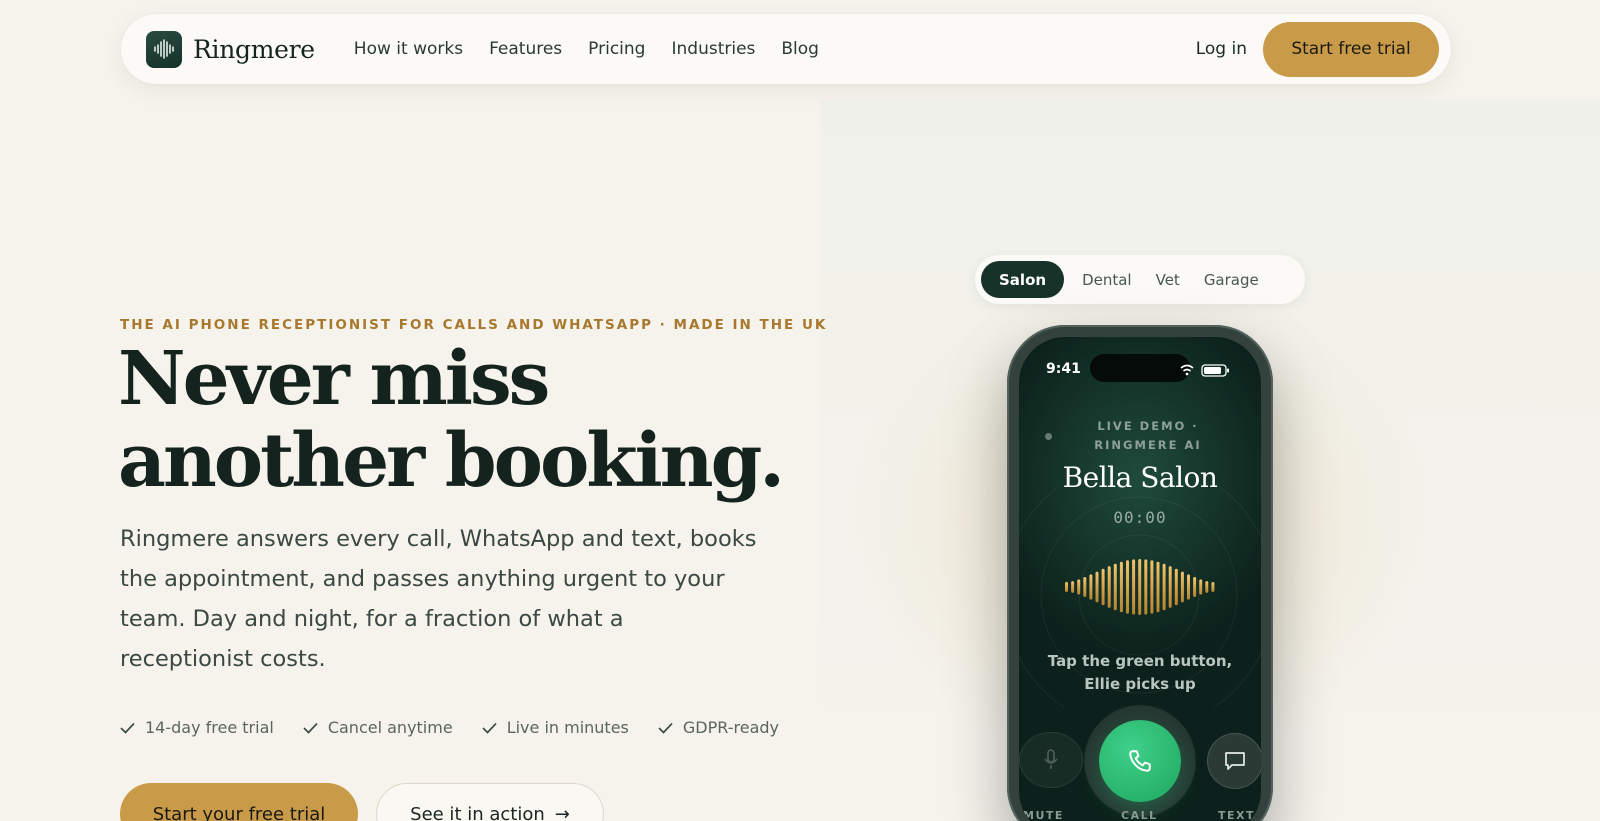 This screenshot has width=1600, height=821. Describe the element at coordinates (1043, 815) in the screenshot. I see `mute-label: MUTE` at that location.